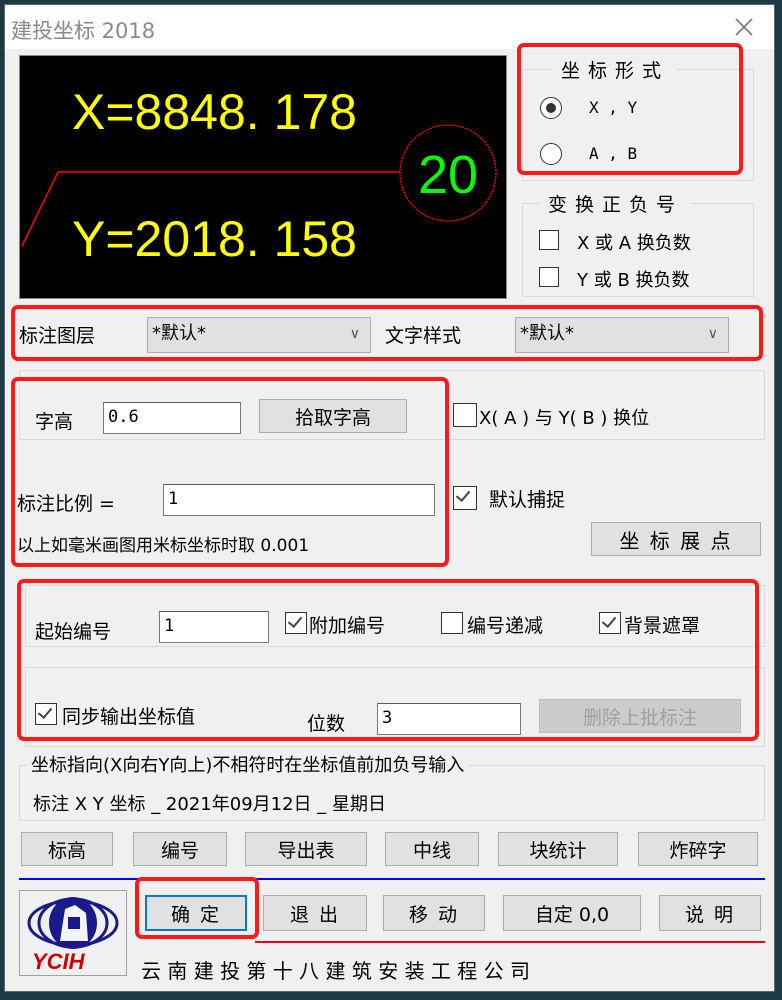 The height and width of the screenshot is (1000, 782). I want to click on background-mask-label: 背景遮罩, so click(662, 626).